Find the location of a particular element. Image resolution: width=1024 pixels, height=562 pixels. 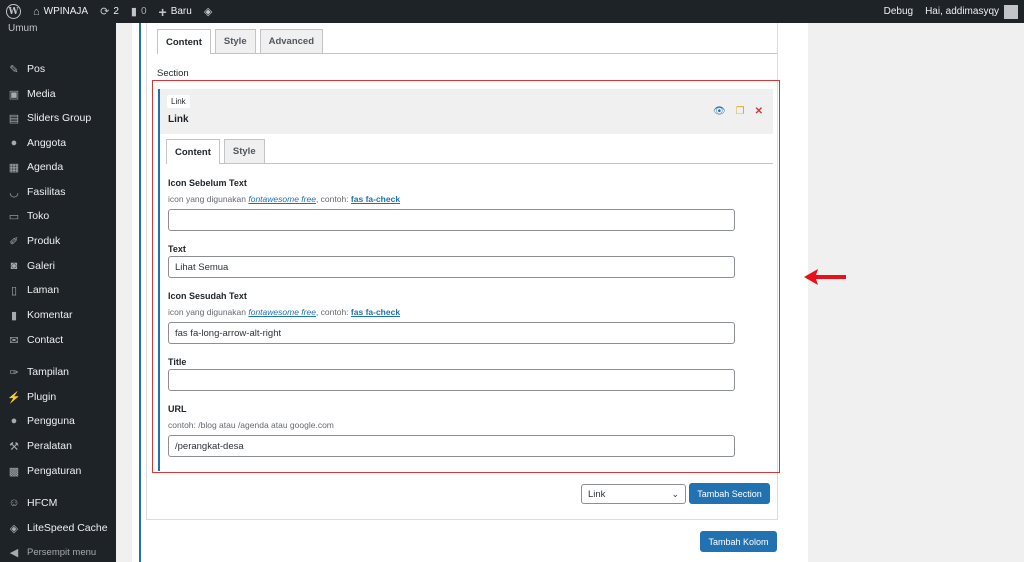

refresh-icon: ⟳ is located at coordinates (105, 12).